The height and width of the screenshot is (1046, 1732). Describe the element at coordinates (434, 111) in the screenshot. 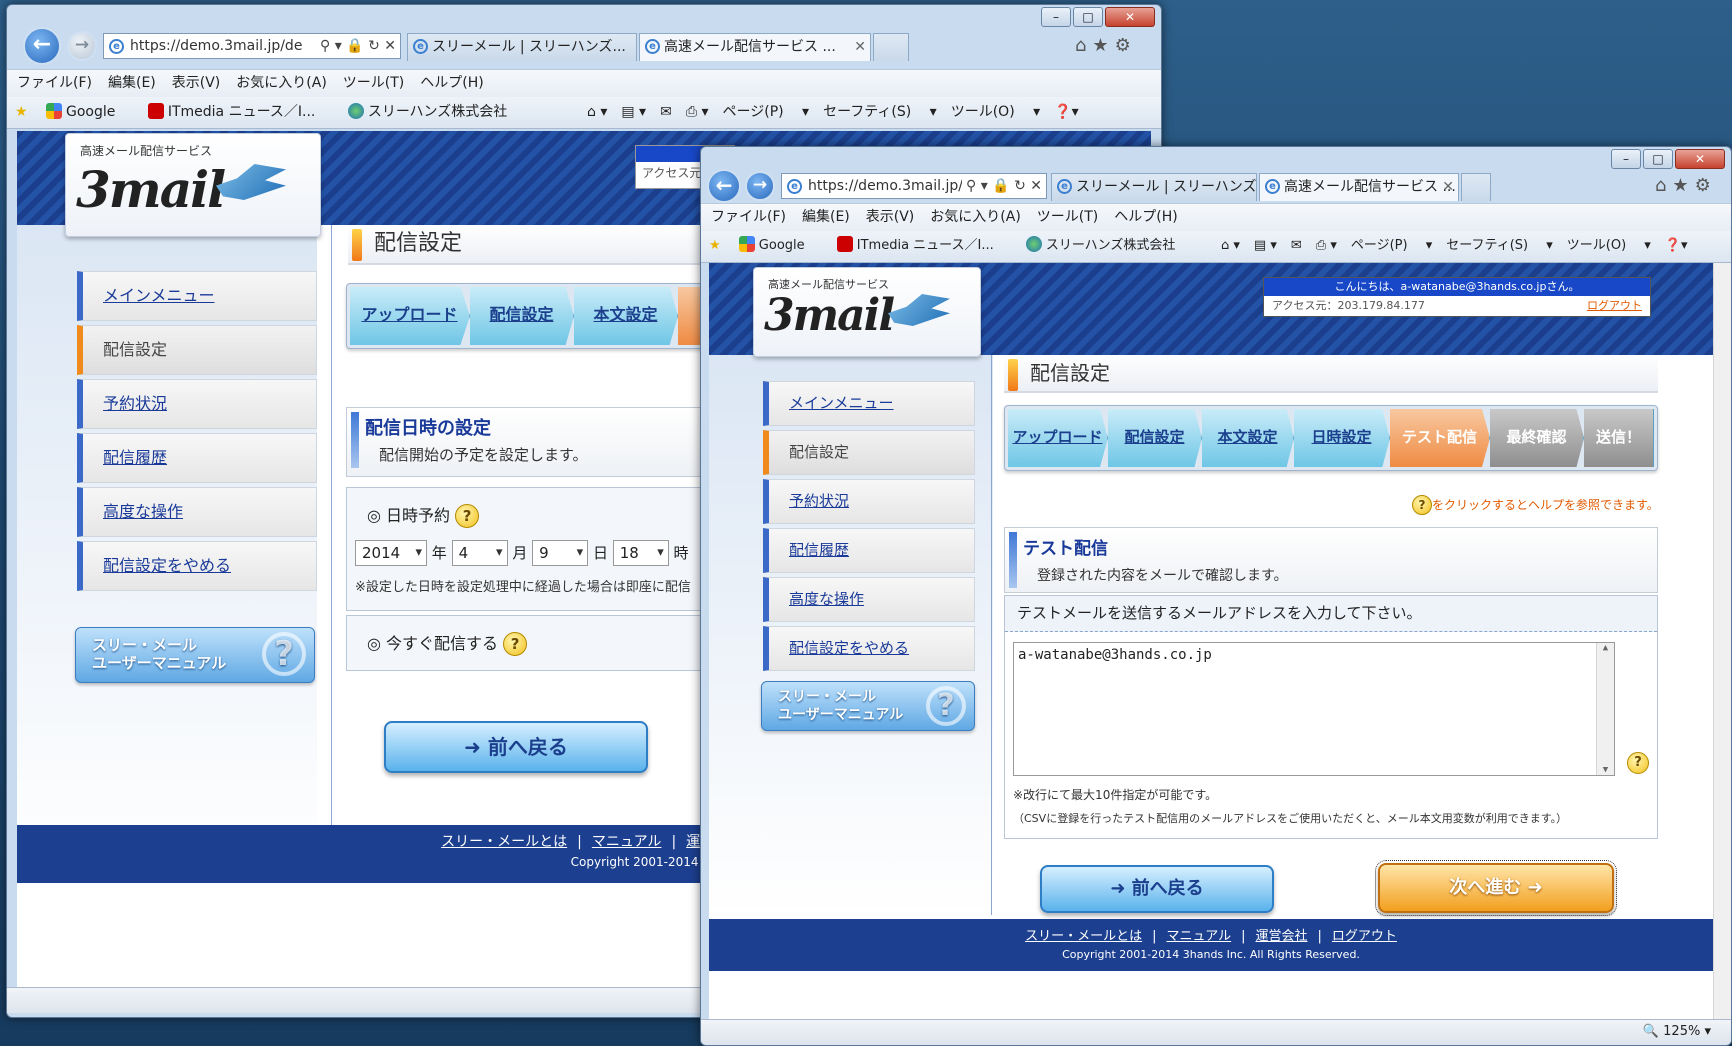

I see `fav-3hands: スリーハンズ株式会社` at that location.